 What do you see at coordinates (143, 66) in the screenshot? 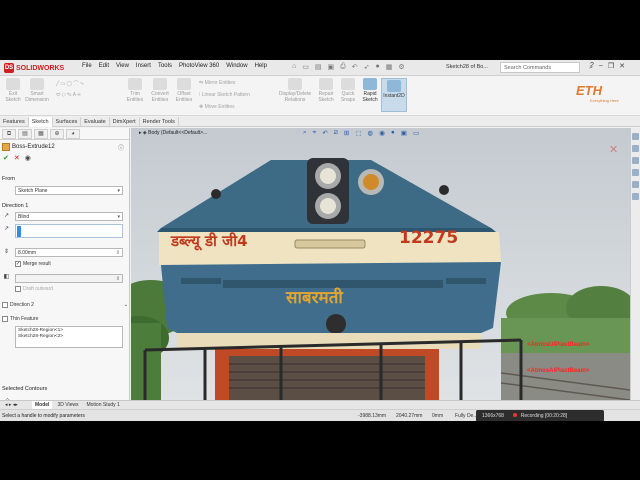
I see `menu-insert: Insert` at bounding box center [143, 66].